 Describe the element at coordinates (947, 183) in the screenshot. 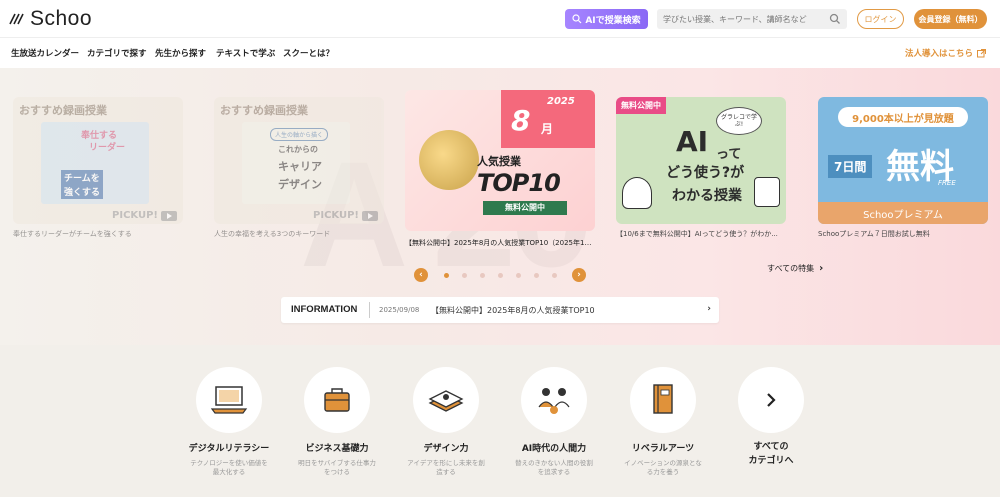

I see `premium-free-en: FREE` at that location.